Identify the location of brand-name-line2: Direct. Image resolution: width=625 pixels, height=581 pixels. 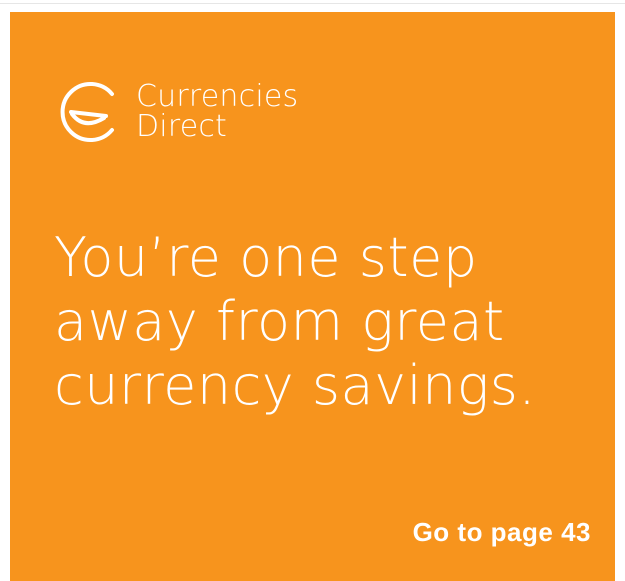
(182, 126).